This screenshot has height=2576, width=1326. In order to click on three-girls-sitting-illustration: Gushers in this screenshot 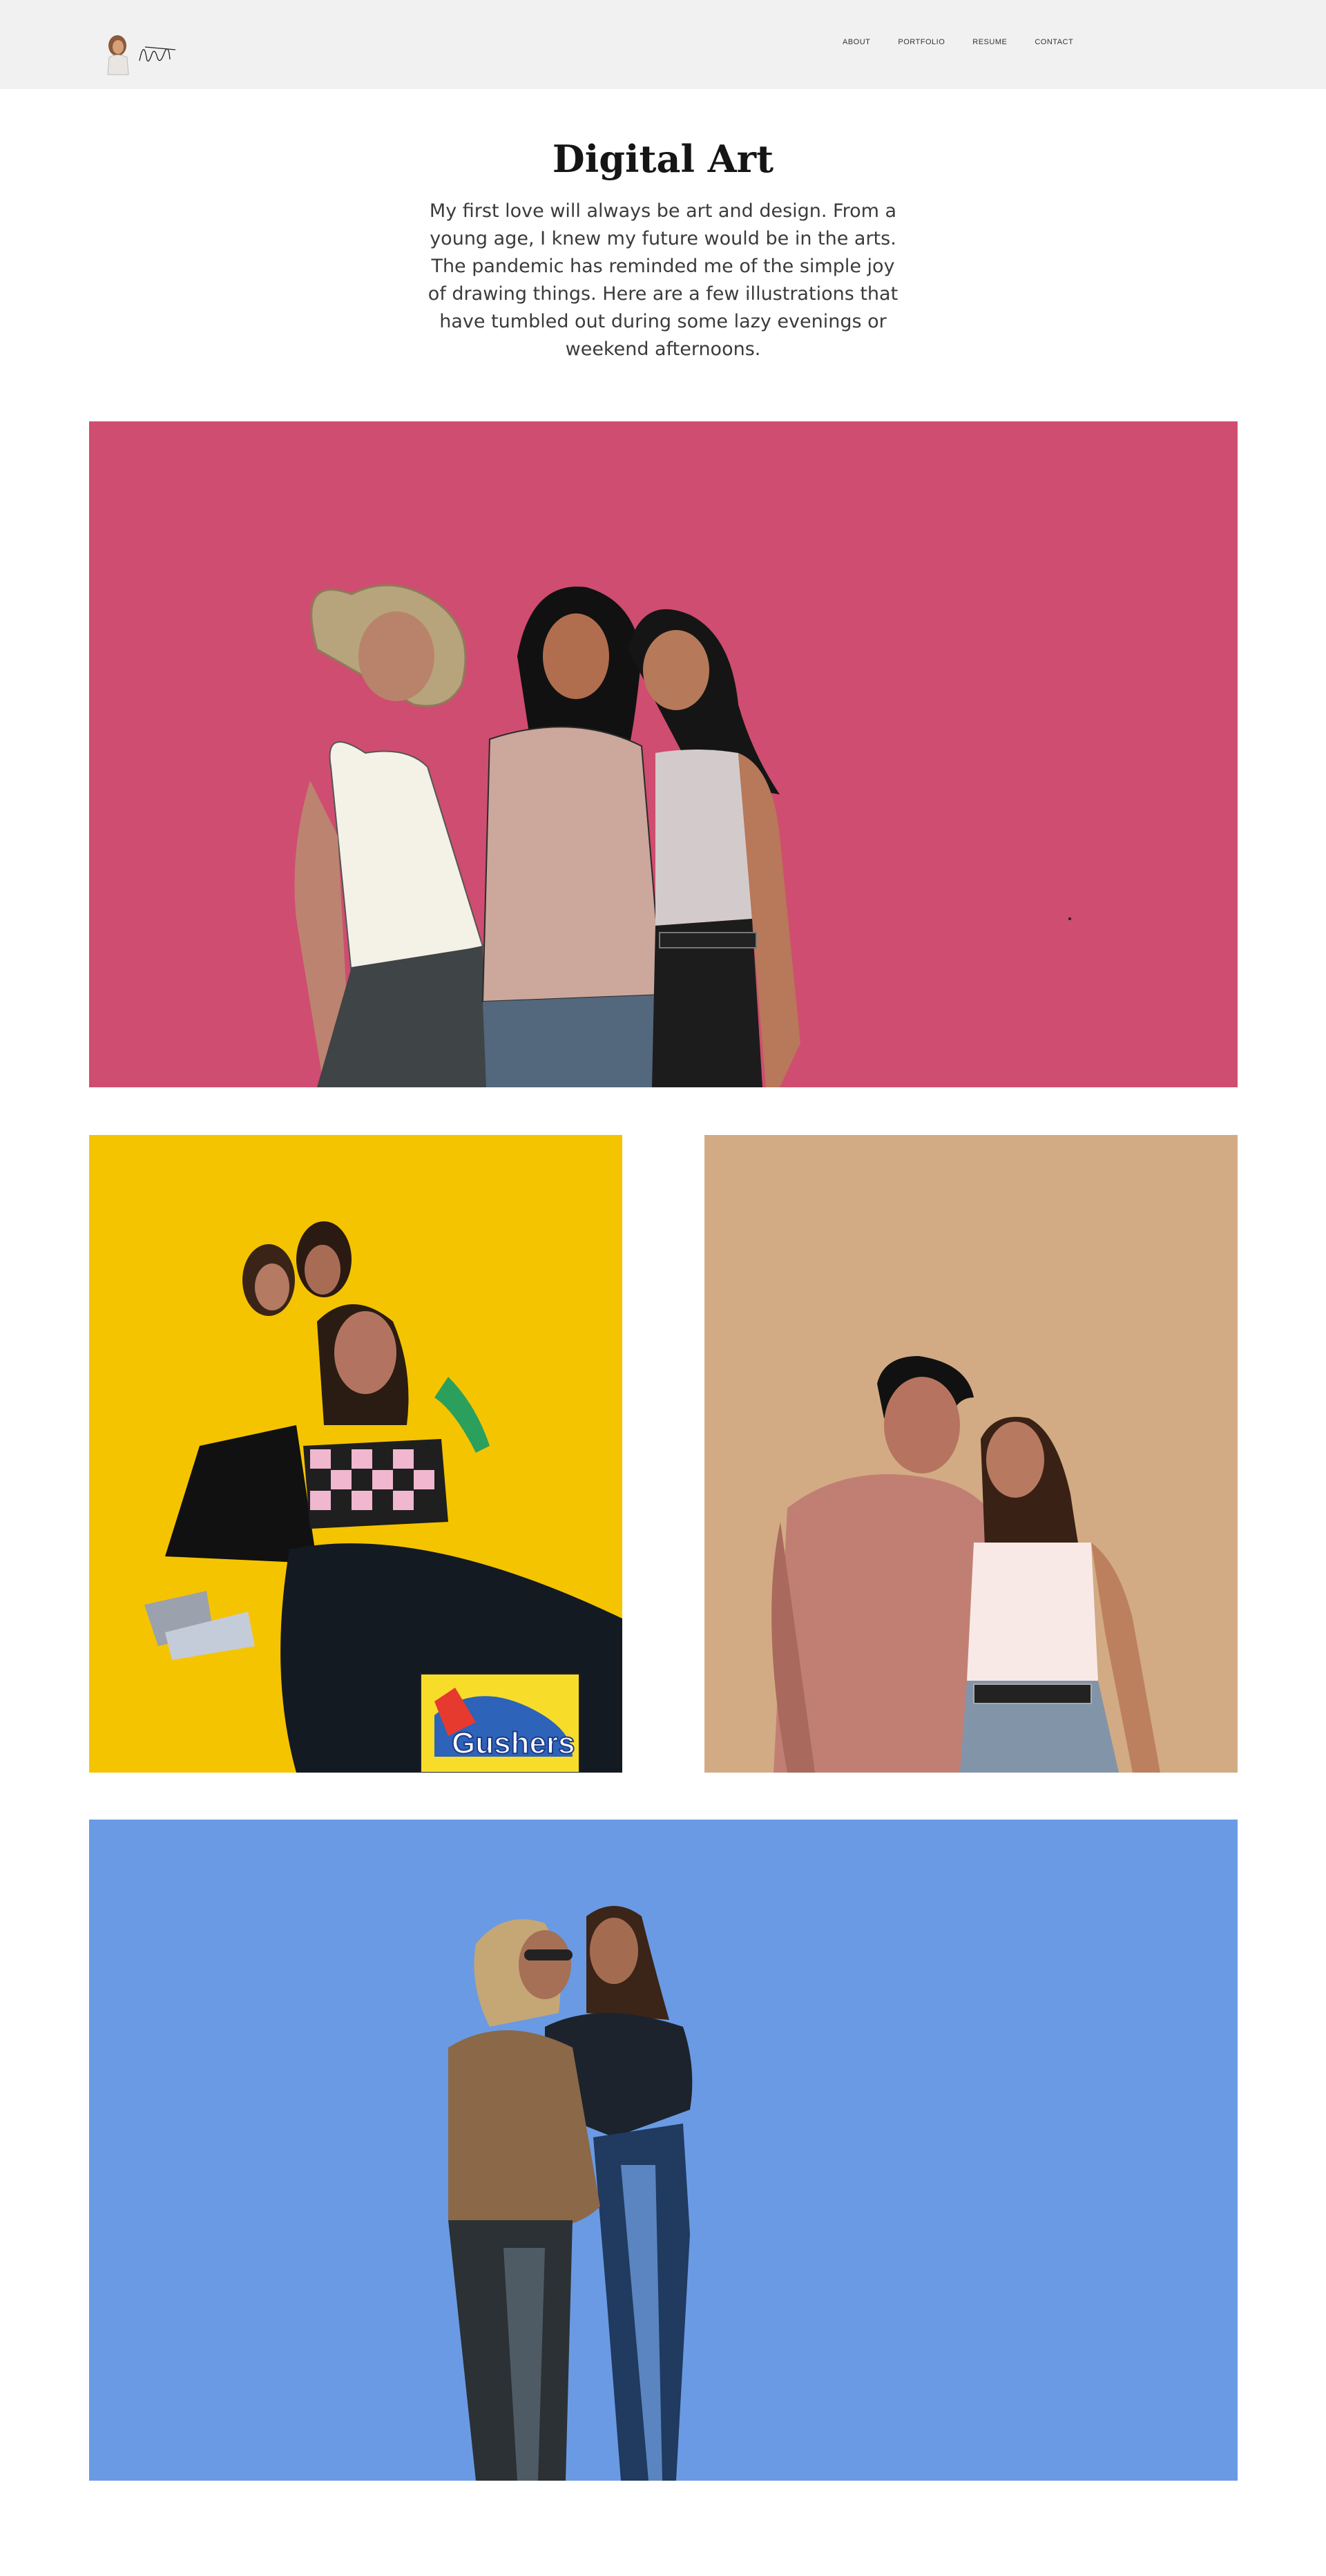, I will do `click(355, 1454)`.